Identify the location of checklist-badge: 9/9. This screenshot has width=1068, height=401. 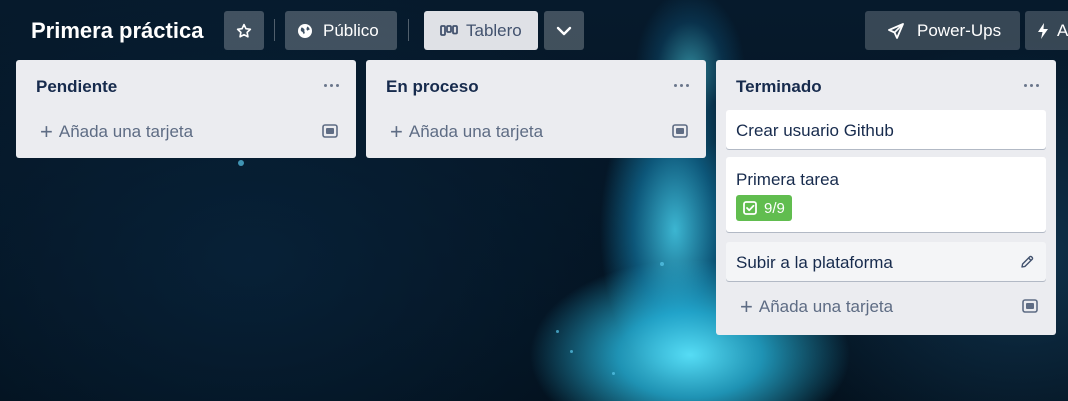
(764, 208).